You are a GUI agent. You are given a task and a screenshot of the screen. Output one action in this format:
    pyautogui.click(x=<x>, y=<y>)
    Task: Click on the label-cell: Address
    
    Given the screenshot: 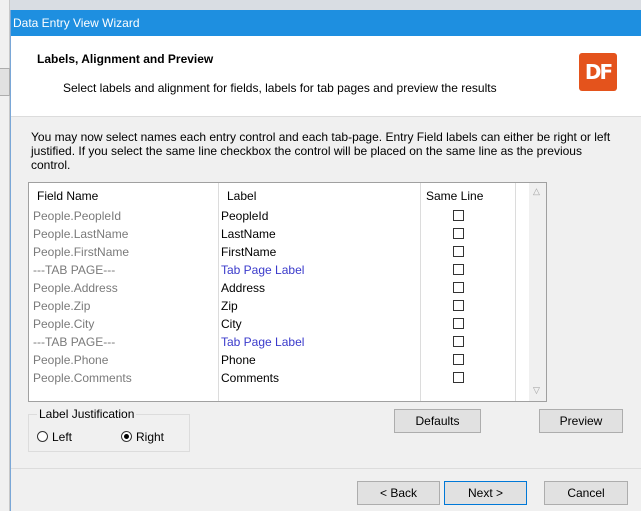 What is the action you would take?
    pyautogui.click(x=243, y=288)
    